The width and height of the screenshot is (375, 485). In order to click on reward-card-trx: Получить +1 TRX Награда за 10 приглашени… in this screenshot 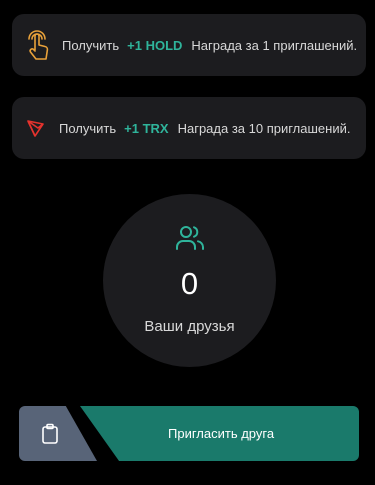, I will do `click(189, 128)`.